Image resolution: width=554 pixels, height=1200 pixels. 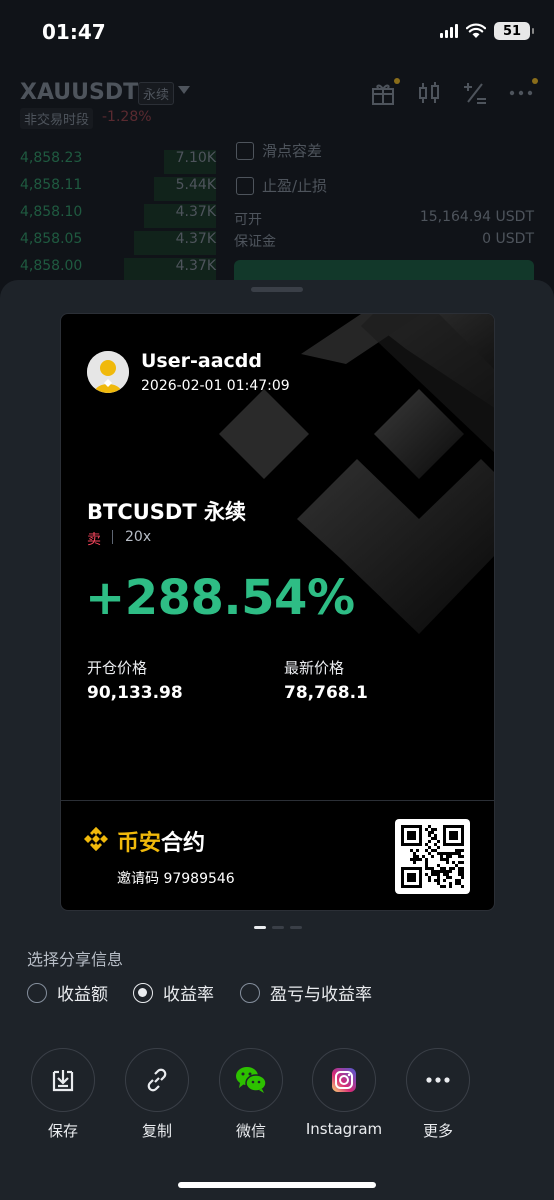 I want to click on orderbook-price: 4,858.05, so click(x=51, y=239).